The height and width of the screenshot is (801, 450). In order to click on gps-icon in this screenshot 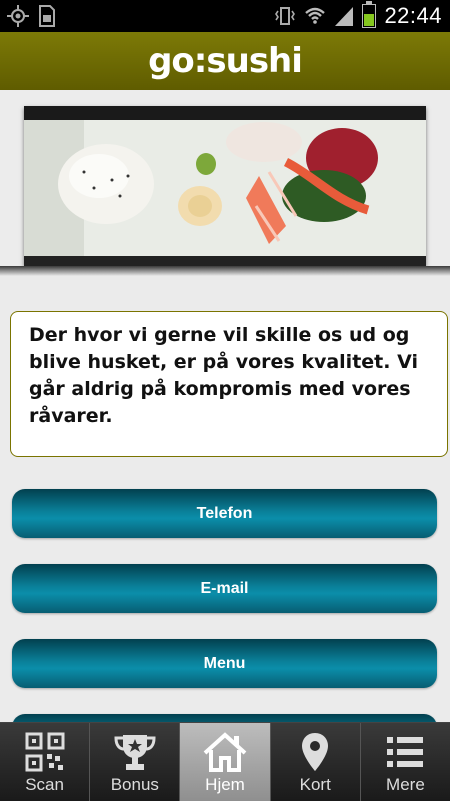, I will do `click(18, 16)`.